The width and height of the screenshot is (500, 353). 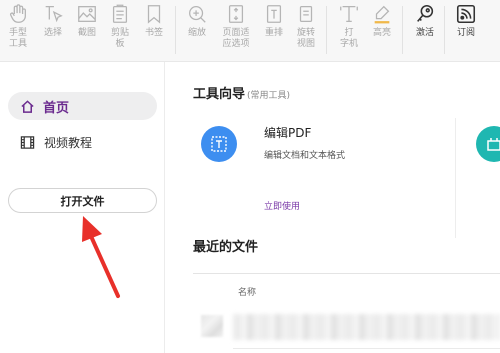 What do you see at coordinates (27, 106) in the screenshot?
I see `home-icon` at bounding box center [27, 106].